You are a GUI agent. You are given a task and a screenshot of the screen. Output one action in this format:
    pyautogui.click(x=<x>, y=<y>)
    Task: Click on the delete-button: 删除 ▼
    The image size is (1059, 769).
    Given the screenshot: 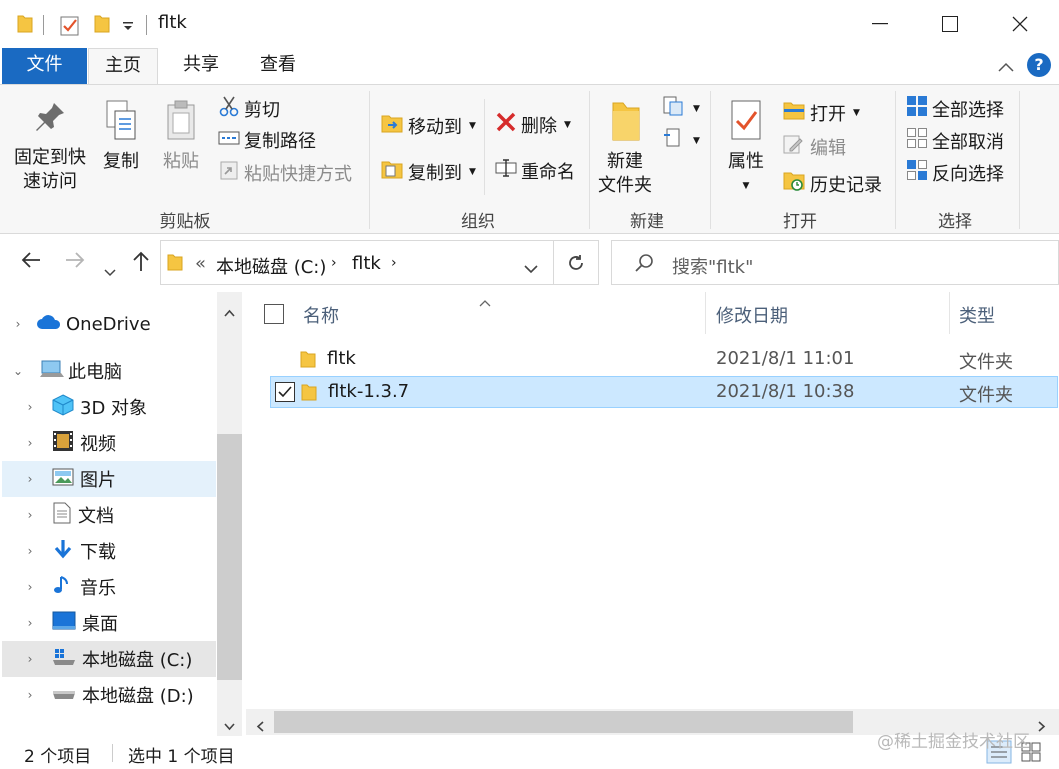 What is the action you would take?
    pyautogui.click(x=533, y=124)
    